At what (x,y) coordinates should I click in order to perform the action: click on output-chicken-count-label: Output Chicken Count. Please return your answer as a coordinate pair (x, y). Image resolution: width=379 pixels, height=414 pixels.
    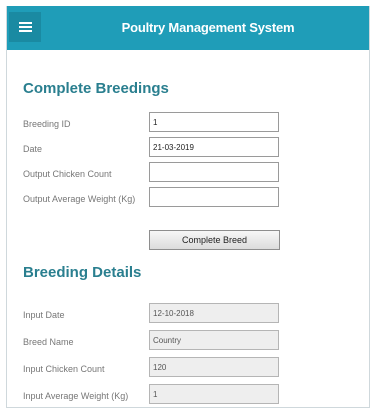
    Looking at the image, I should click on (67, 174).